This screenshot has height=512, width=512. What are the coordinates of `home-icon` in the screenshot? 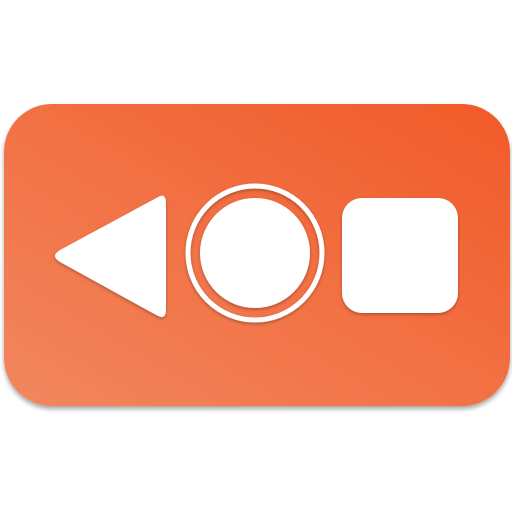 It's located at (255, 253).